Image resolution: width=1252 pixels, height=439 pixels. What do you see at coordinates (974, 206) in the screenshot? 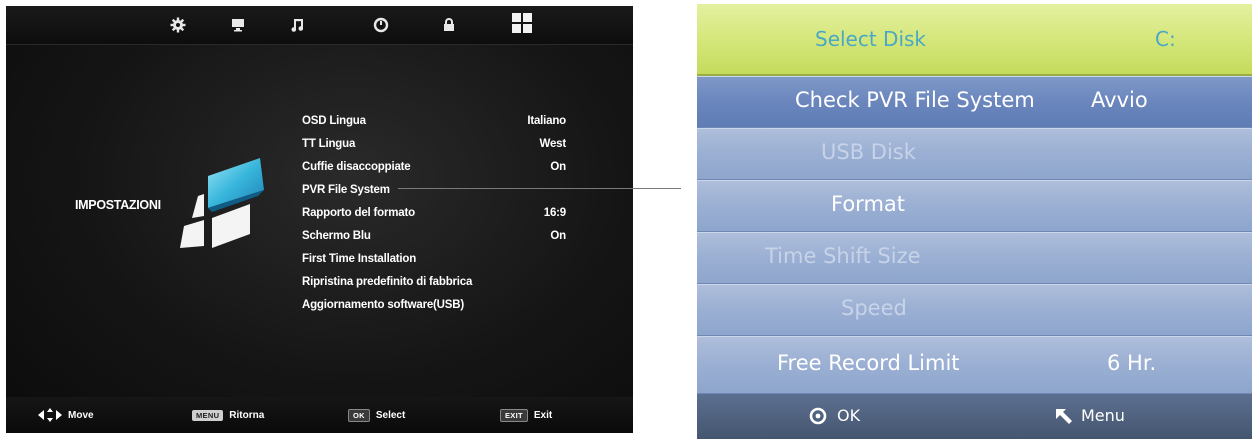
I see `format-row: Format` at bounding box center [974, 206].